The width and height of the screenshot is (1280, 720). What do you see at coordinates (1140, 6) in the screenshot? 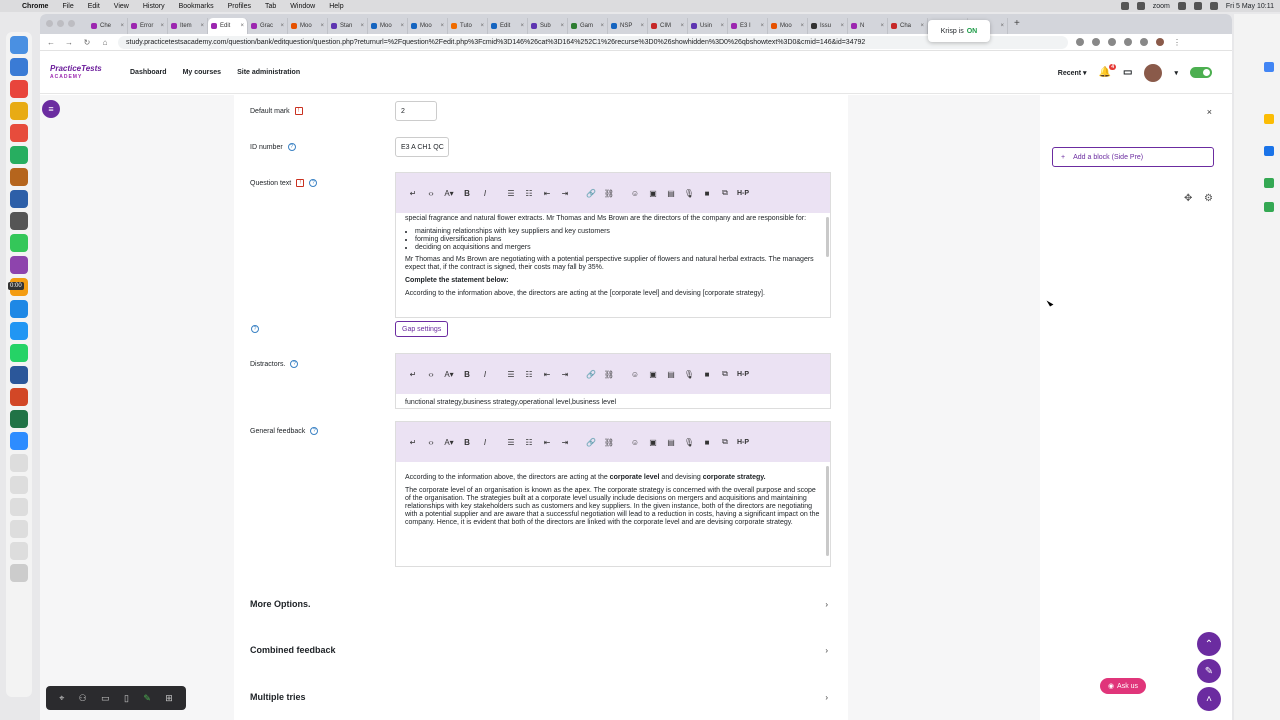
I see `status-icon` at bounding box center [1140, 6].